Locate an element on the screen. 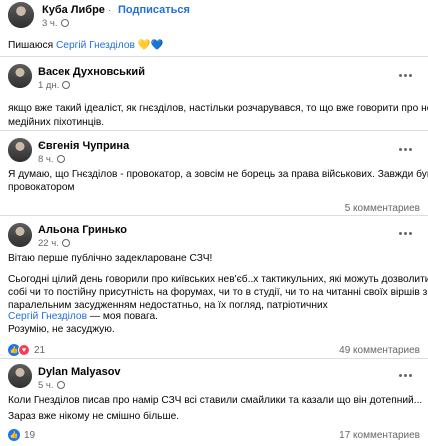  heart-emoji: 💛💙 is located at coordinates (150, 45).